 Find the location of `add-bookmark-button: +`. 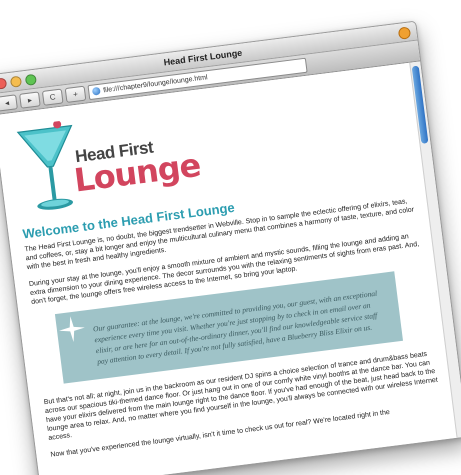

add-bookmark-button: + is located at coordinates (75, 94).